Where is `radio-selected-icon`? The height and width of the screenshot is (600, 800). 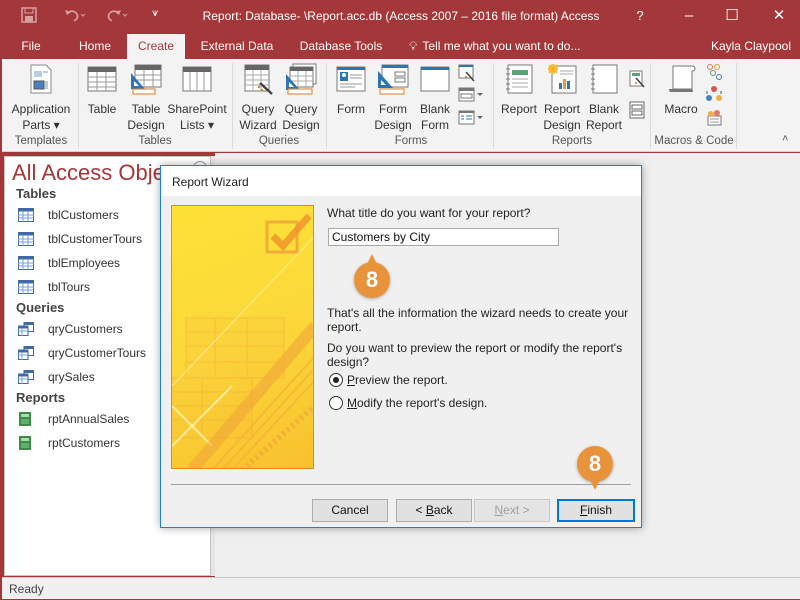 radio-selected-icon is located at coordinates (336, 380).